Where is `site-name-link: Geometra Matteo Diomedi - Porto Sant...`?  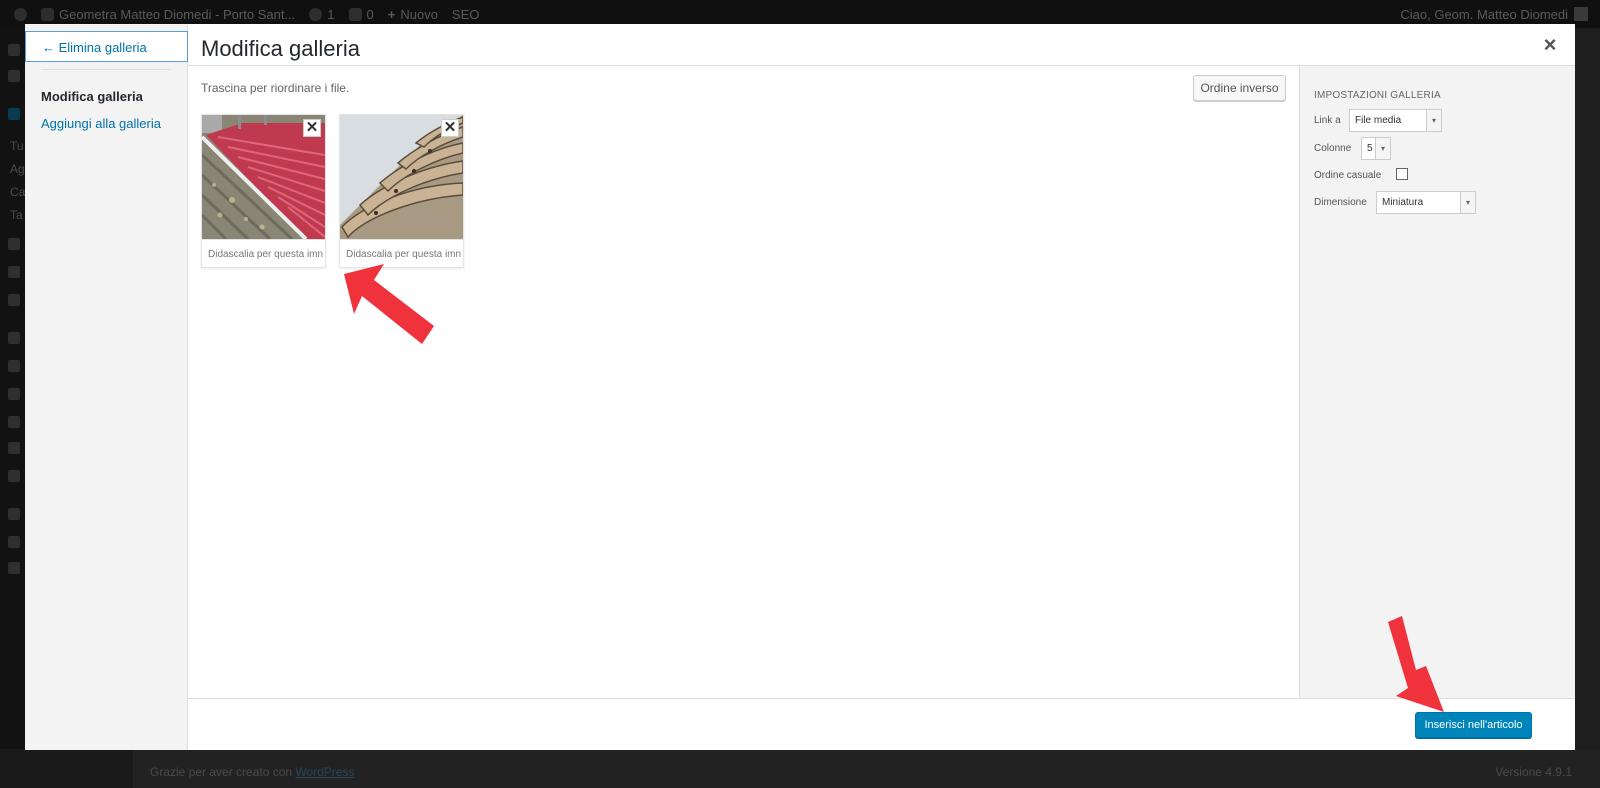 site-name-link: Geometra Matteo Diomedi - Porto Sant... is located at coordinates (168, 14).